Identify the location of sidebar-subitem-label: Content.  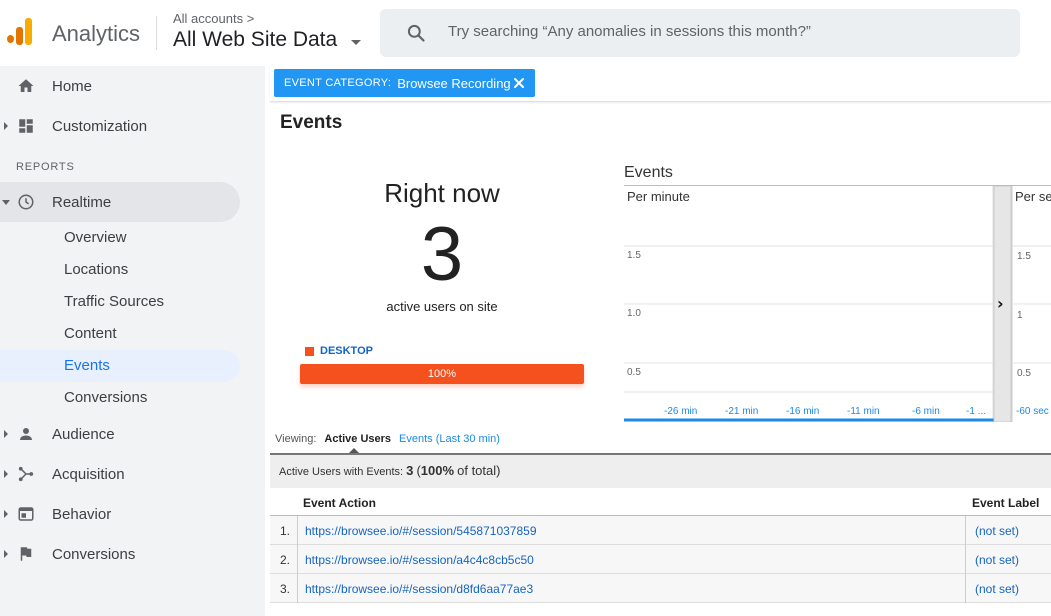
(90, 333).